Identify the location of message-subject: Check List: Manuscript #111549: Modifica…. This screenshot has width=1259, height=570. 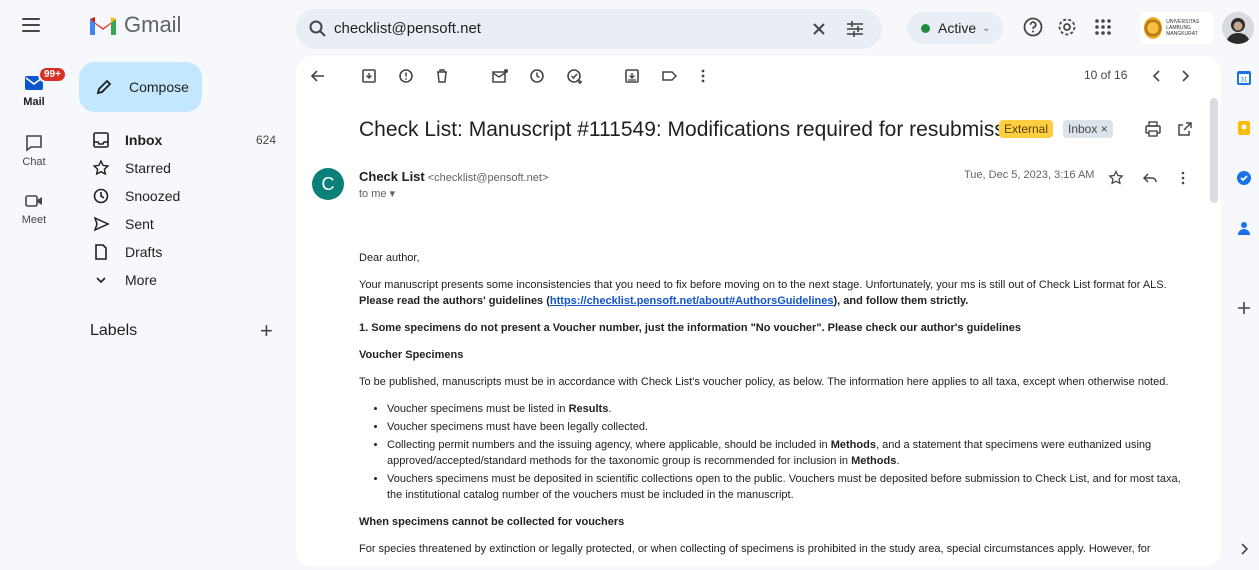
(696, 129).